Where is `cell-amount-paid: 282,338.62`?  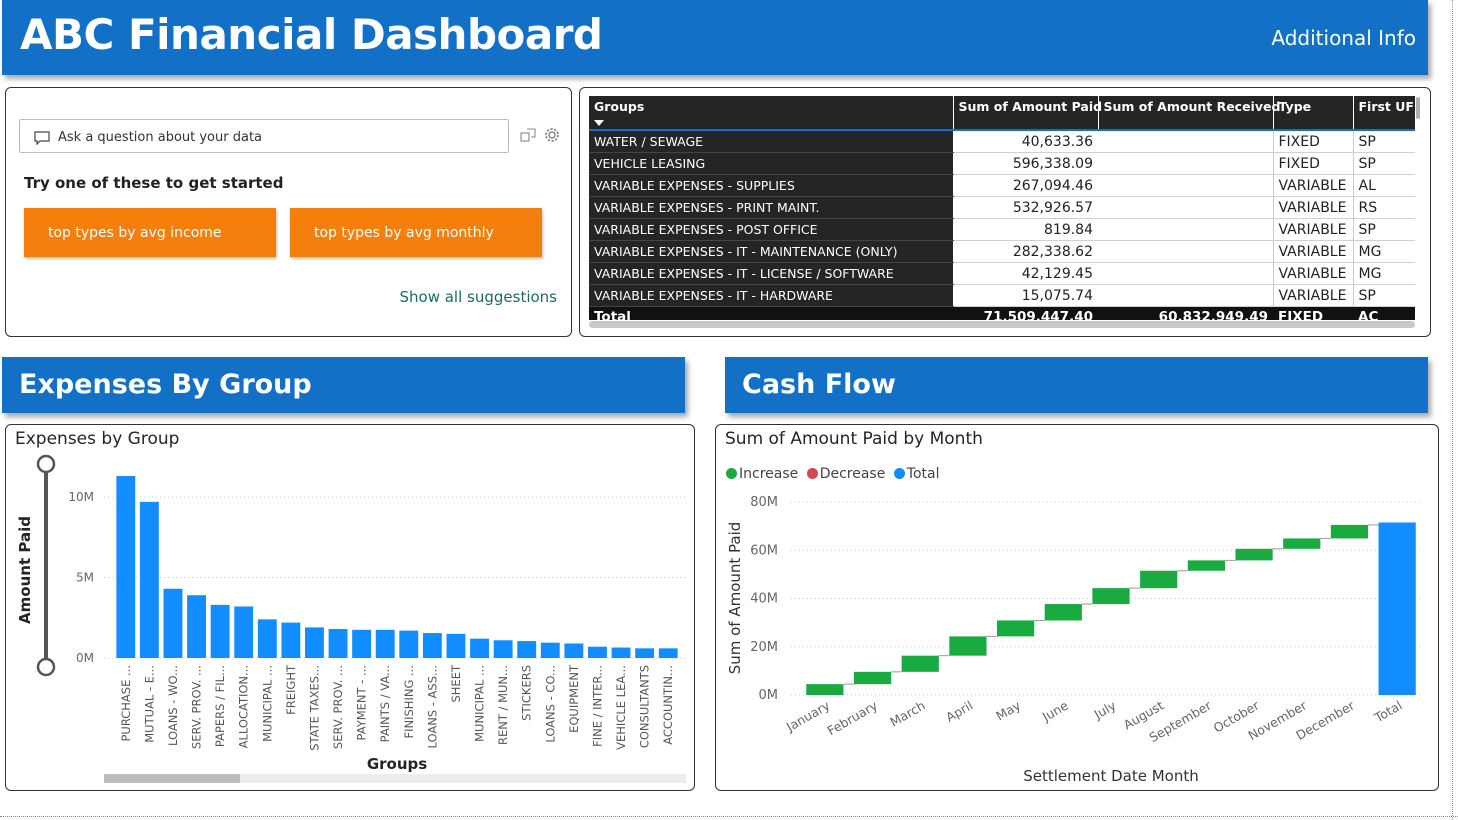 cell-amount-paid: 282,338.62 is located at coordinates (1025, 251).